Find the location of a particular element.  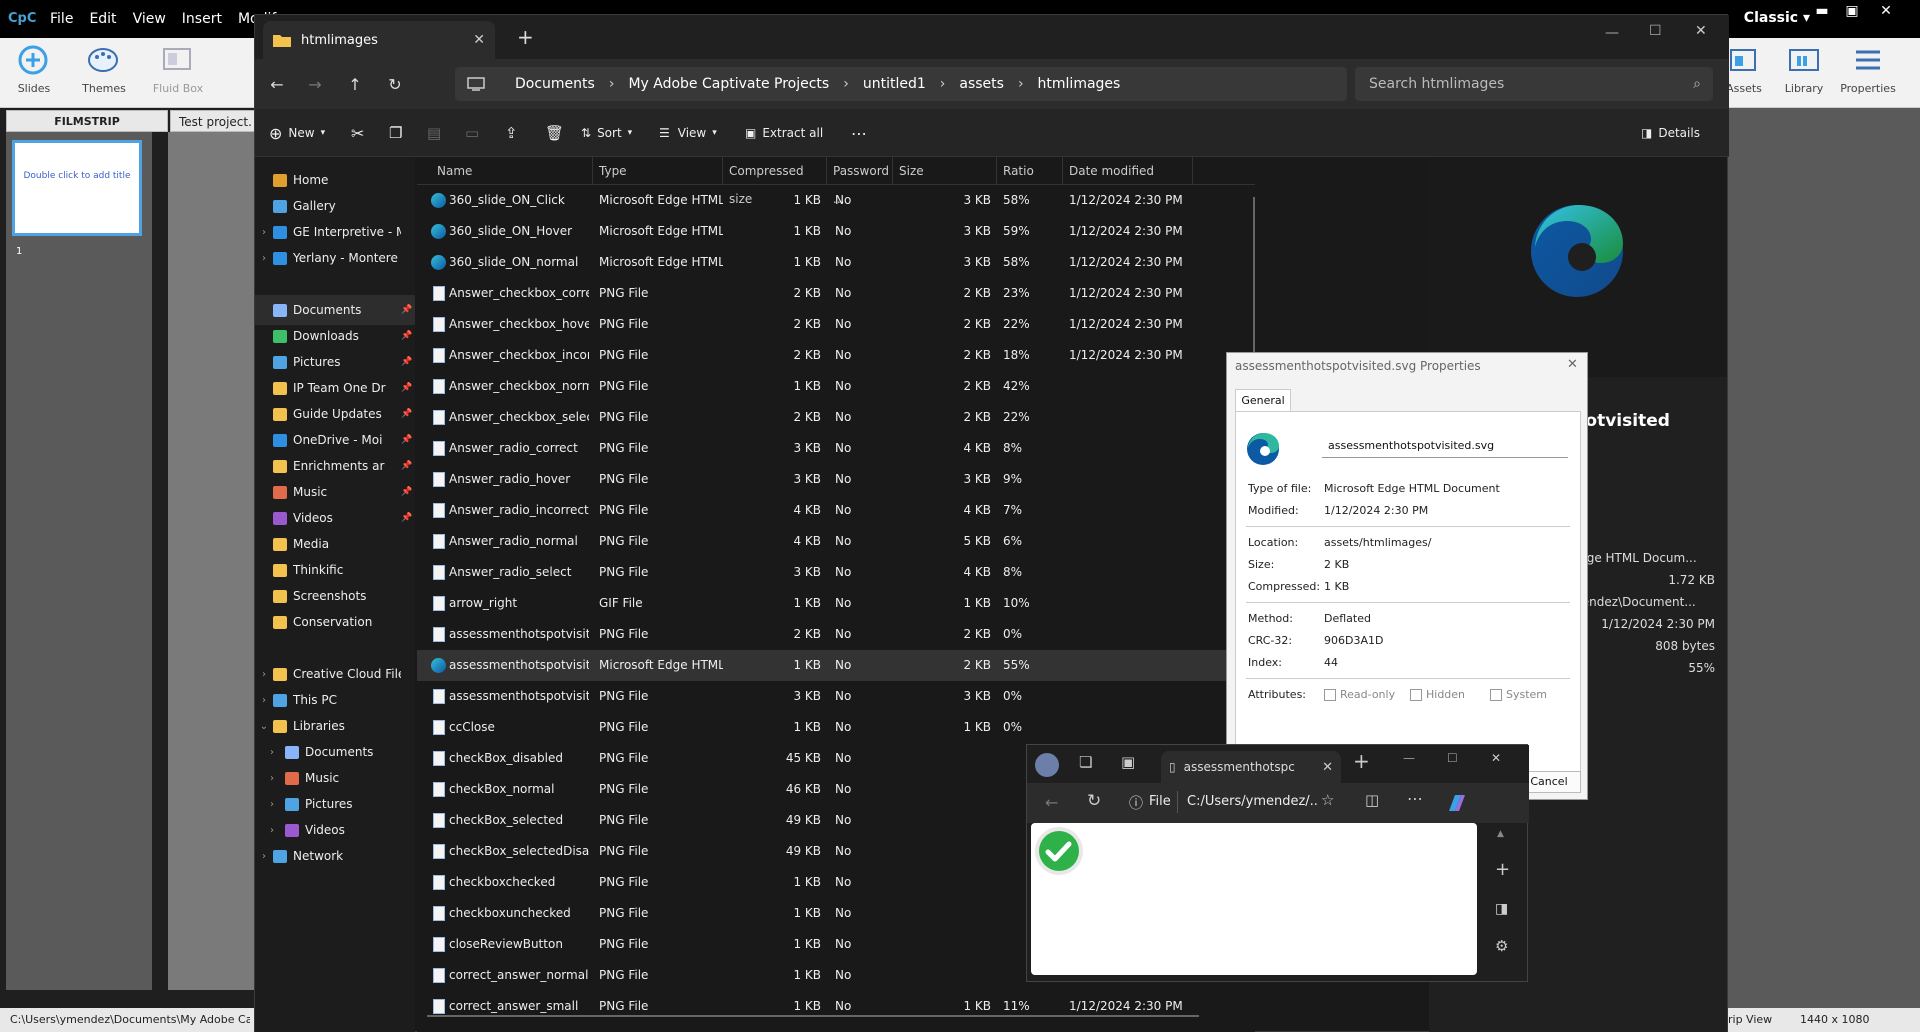

column-ratio: Ratio is located at coordinates (1030, 171).